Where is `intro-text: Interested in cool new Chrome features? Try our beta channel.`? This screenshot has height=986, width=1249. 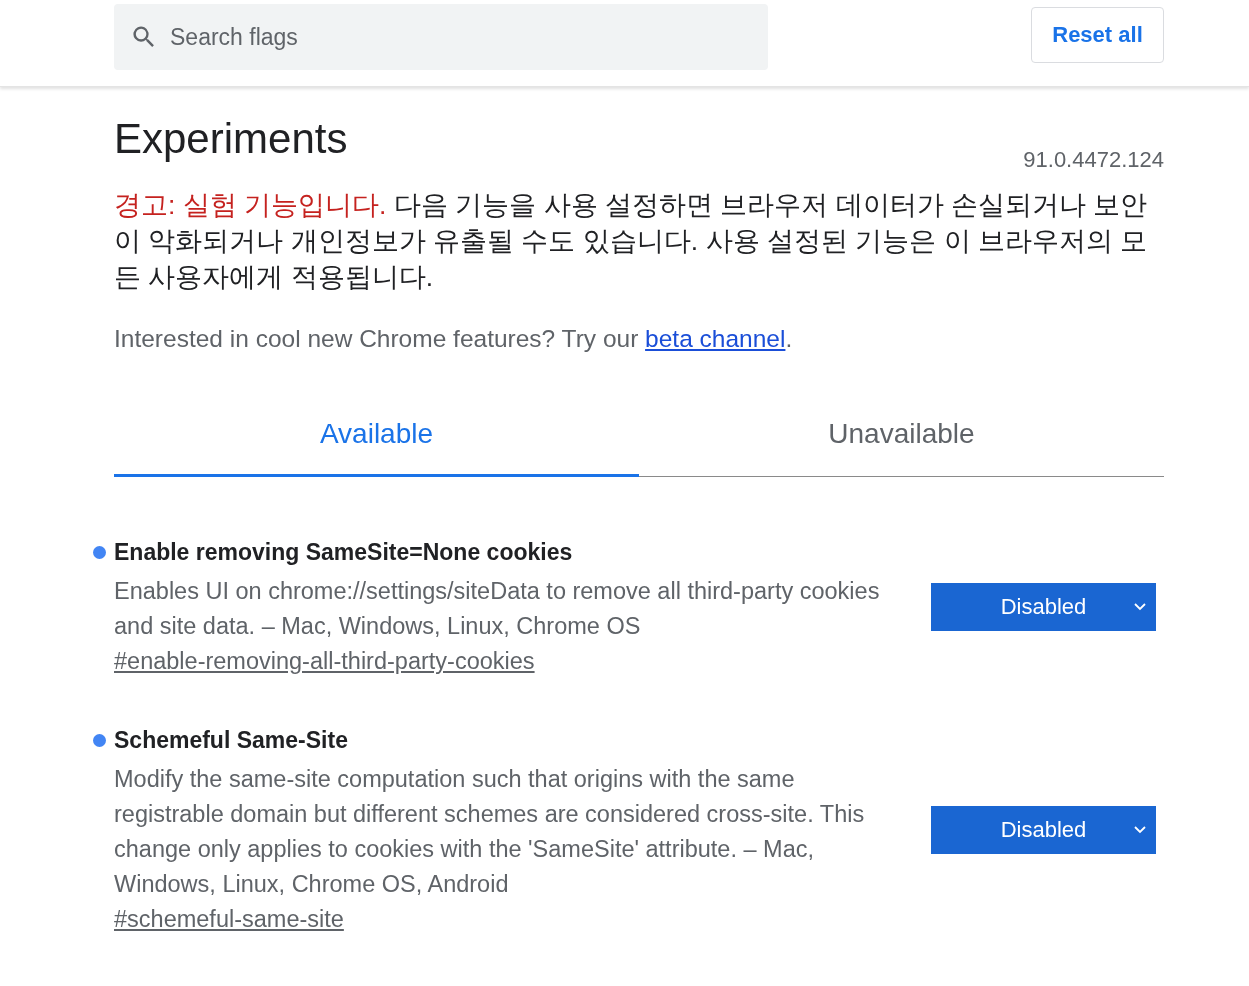
intro-text: Interested in cool new Chrome features? Try our beta channel. is located at coordinates (454, 339).